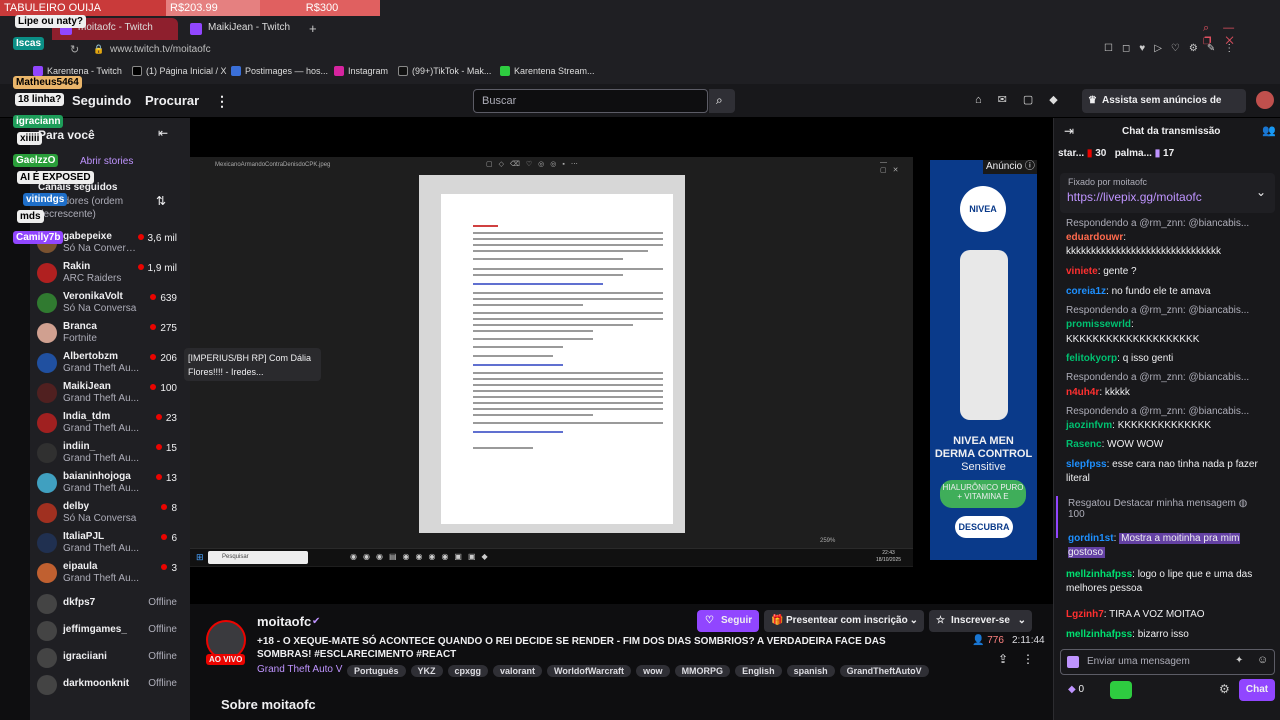  I want to click on tag-pill: cpxgg, so click(468, 671).